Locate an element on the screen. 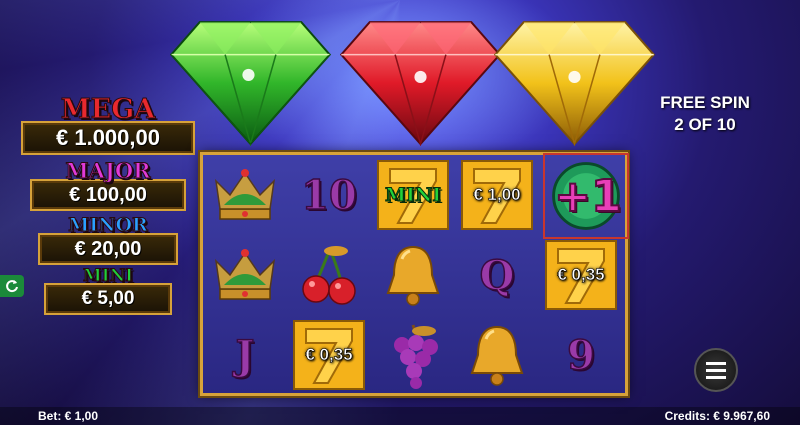 This screenshot has width=800, height=425. jackpot-minor: MINOR € 20,00 is located at coordinates (108, 240).